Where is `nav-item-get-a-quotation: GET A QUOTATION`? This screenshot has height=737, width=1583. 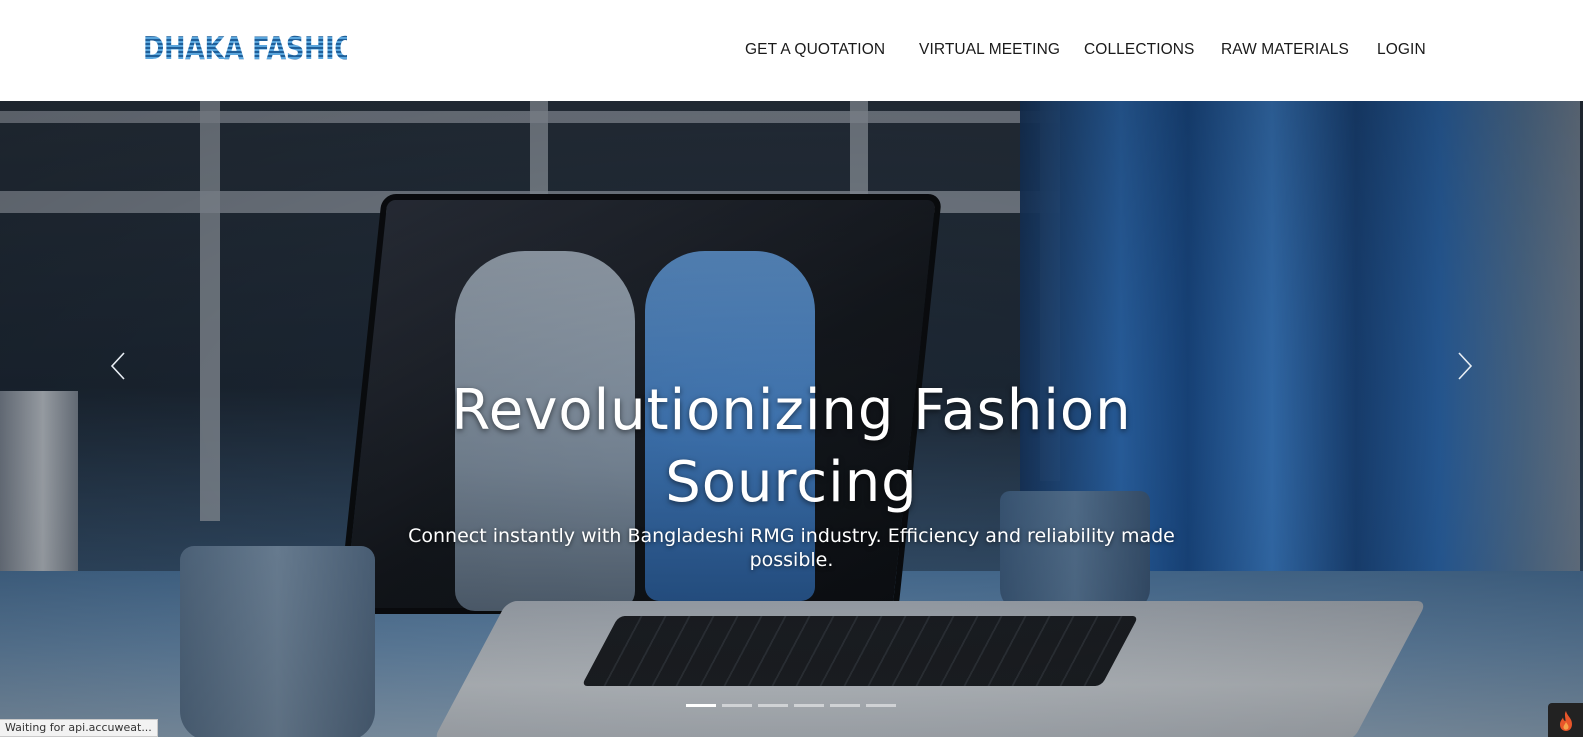 nav-item-get-a-quotation: GET A QUOTATION is located at coordinates (815, 50).